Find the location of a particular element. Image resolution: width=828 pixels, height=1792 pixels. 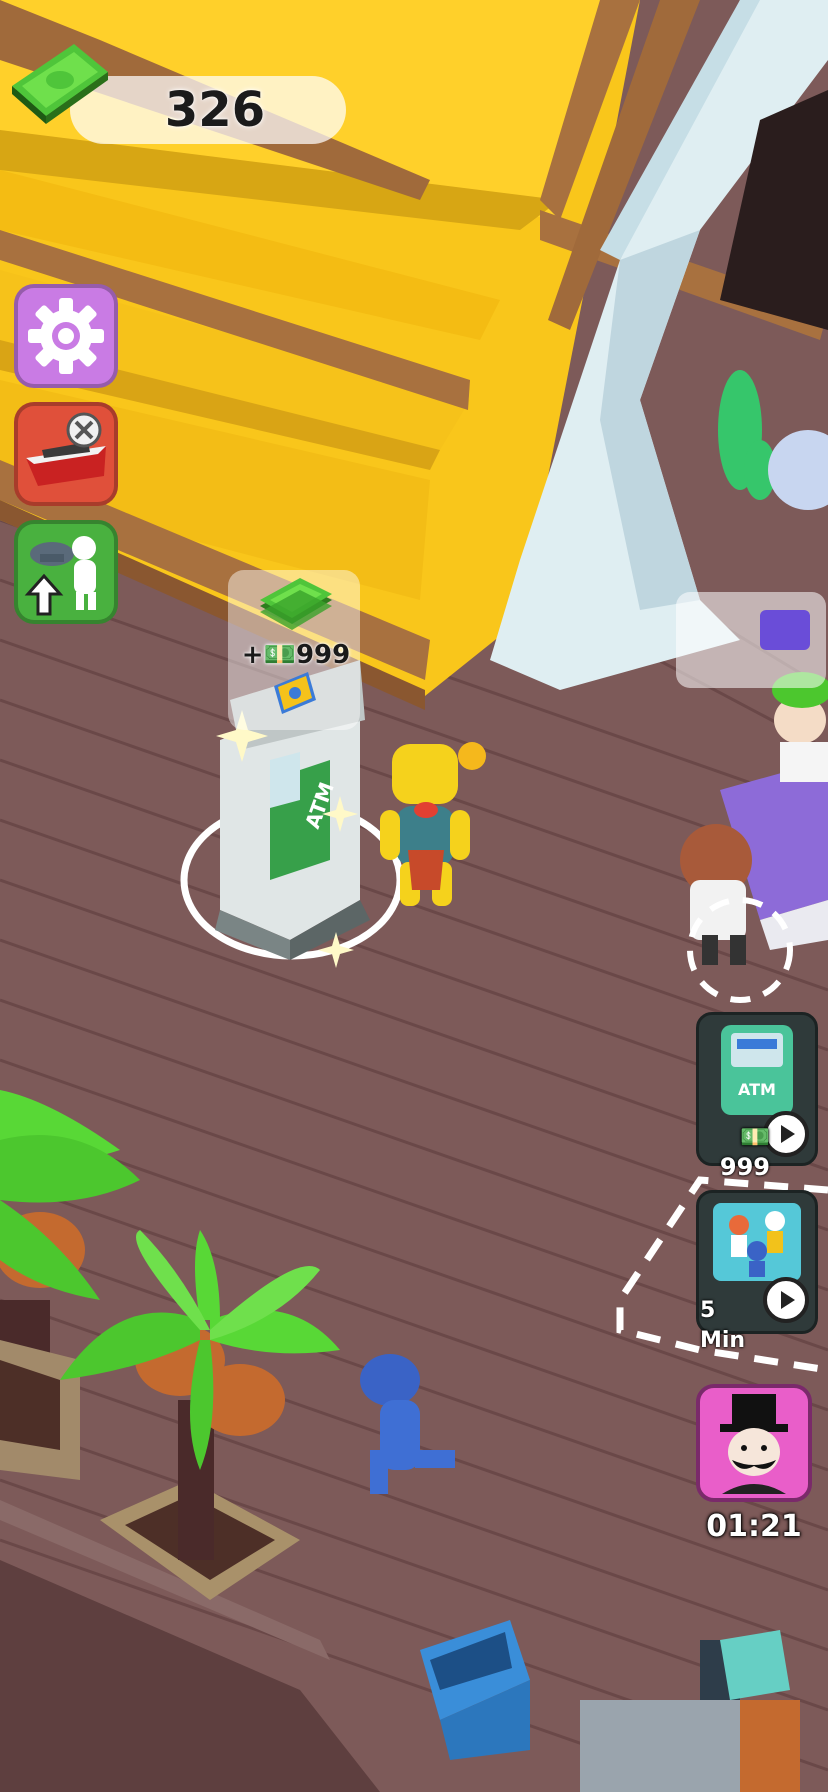

register-icon is located at coordinates (785, 630).